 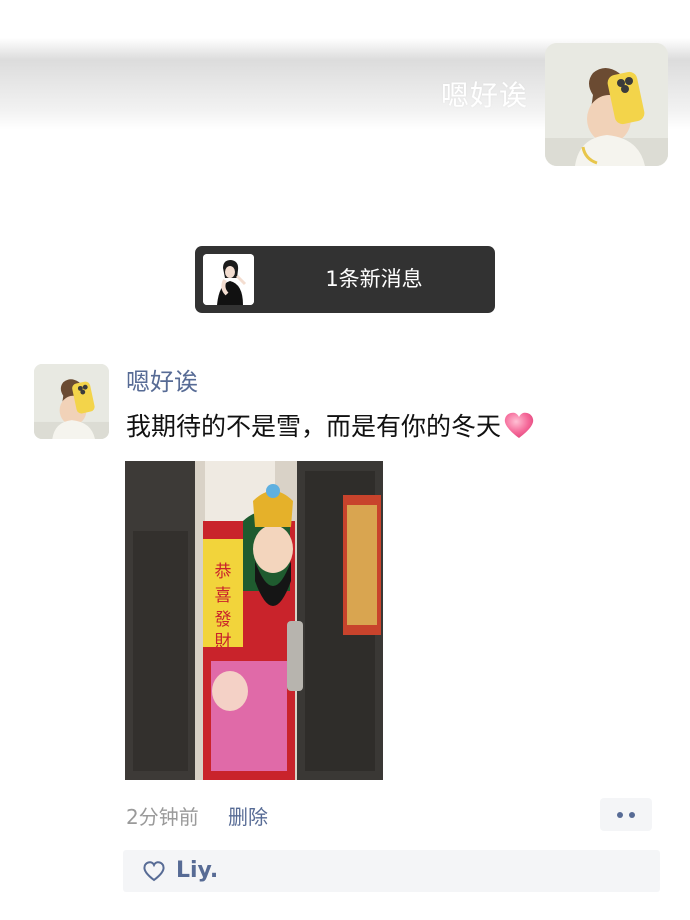 I want to click on new-message-notice: 1条新消息, so click(x=345, y=279).